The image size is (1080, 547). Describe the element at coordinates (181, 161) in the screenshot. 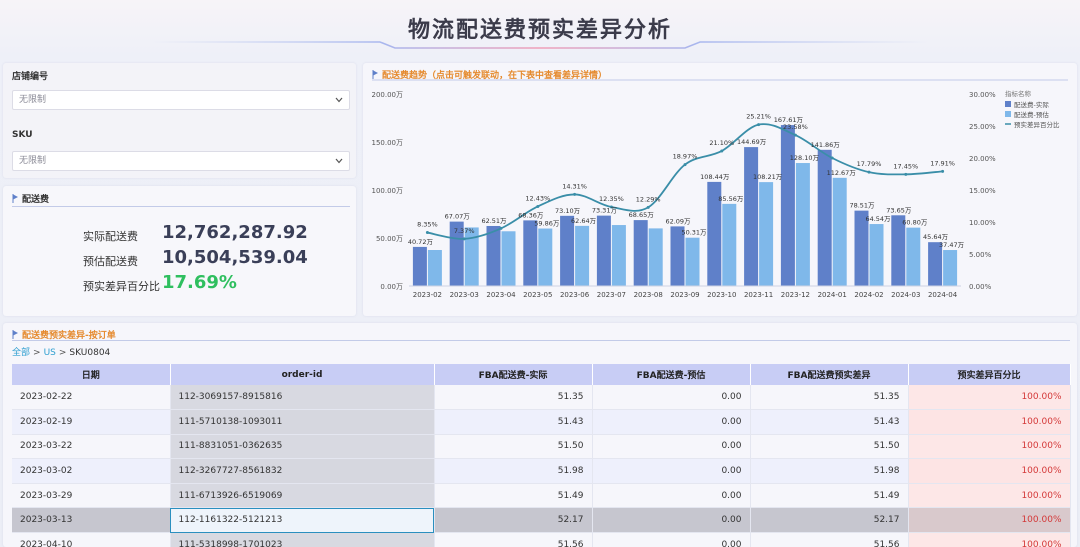

I see `sku-select: 无限制` at that location.